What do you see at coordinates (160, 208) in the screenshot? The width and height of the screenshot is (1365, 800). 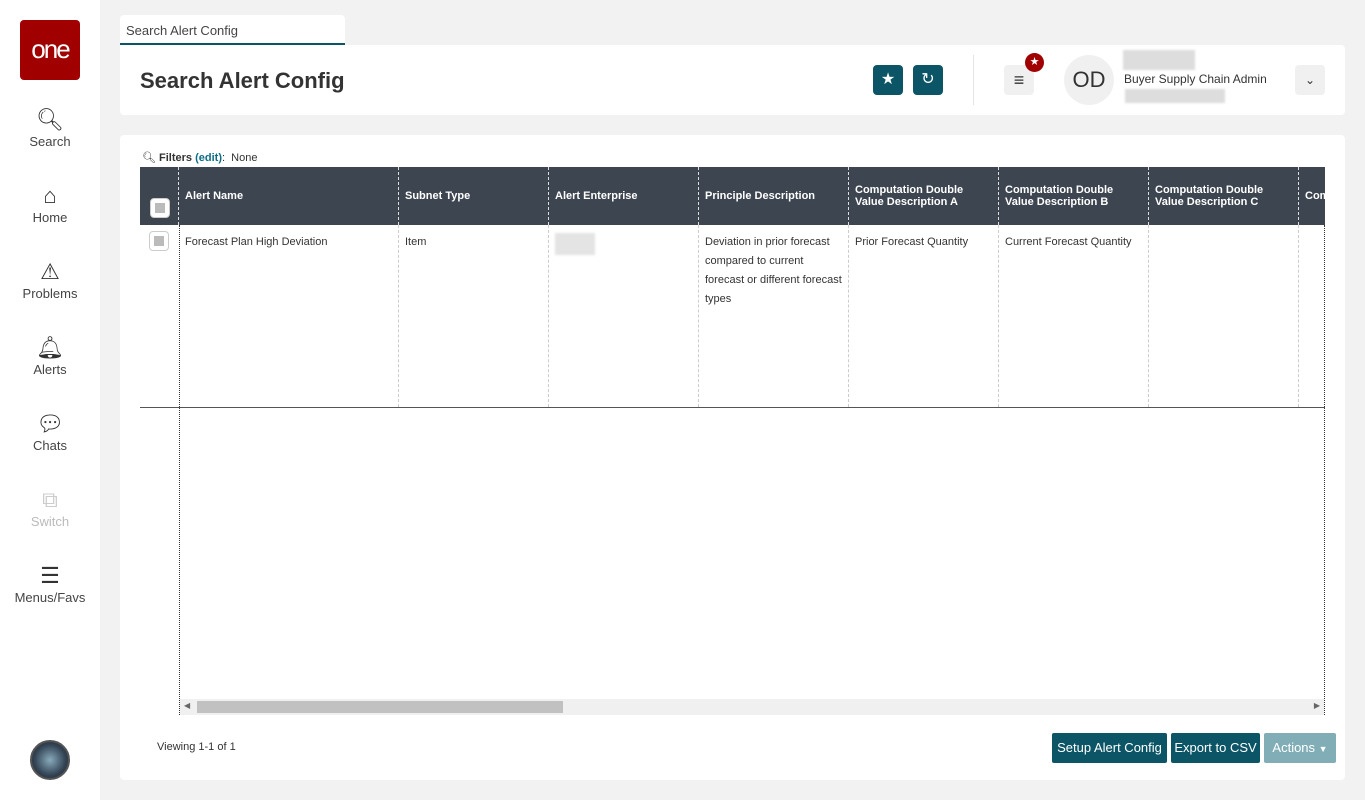 I see `select-all-checkbox` at bounding box center [160, 208].